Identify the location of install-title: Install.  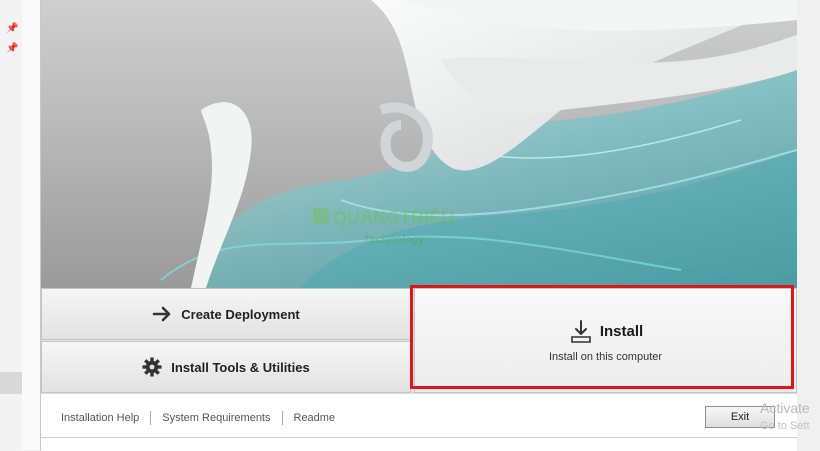
(621, 331).